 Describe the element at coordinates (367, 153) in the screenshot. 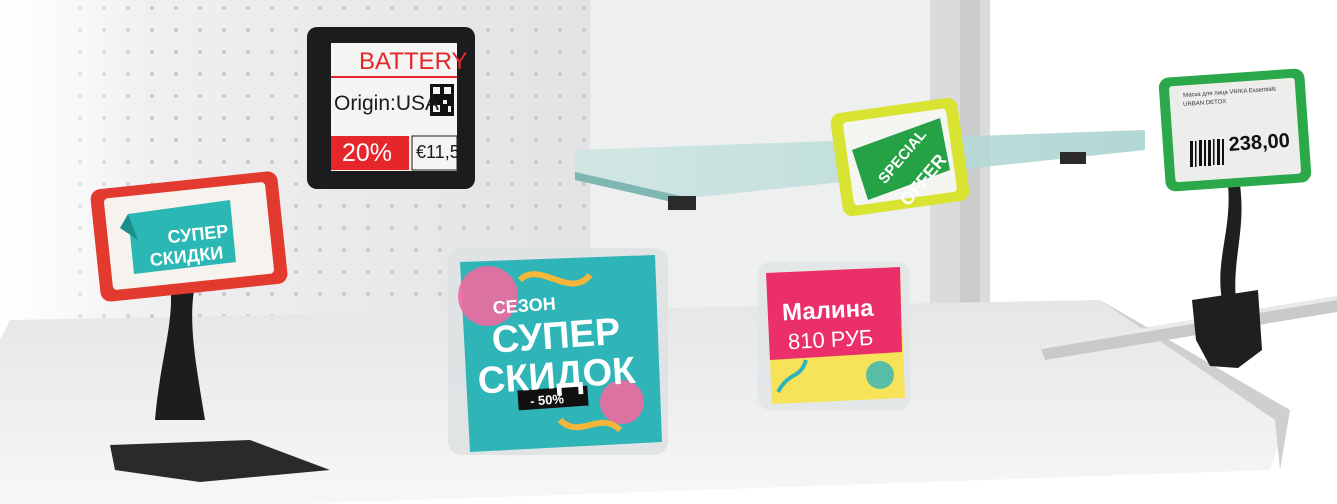

I see `battery-discount: 20%` at that location.